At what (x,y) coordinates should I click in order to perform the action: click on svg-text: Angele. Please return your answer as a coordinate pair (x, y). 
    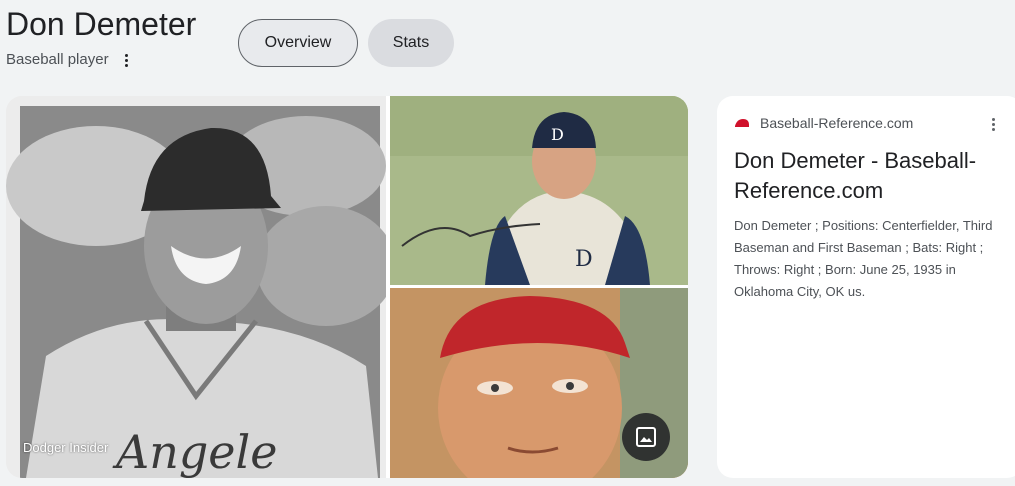
    Looking at the image, I should click on (194, 451).